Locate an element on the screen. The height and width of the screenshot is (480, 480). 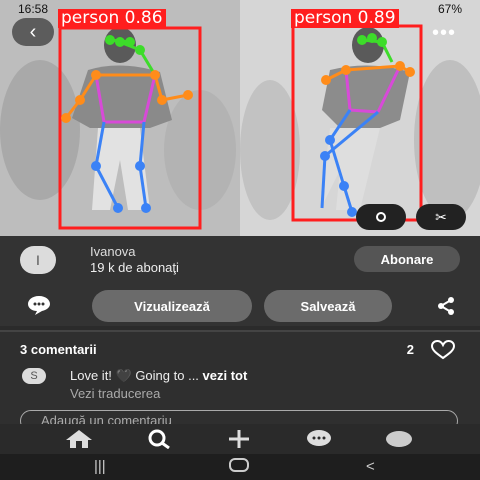
nav-home is located at coordinates (79, 439).